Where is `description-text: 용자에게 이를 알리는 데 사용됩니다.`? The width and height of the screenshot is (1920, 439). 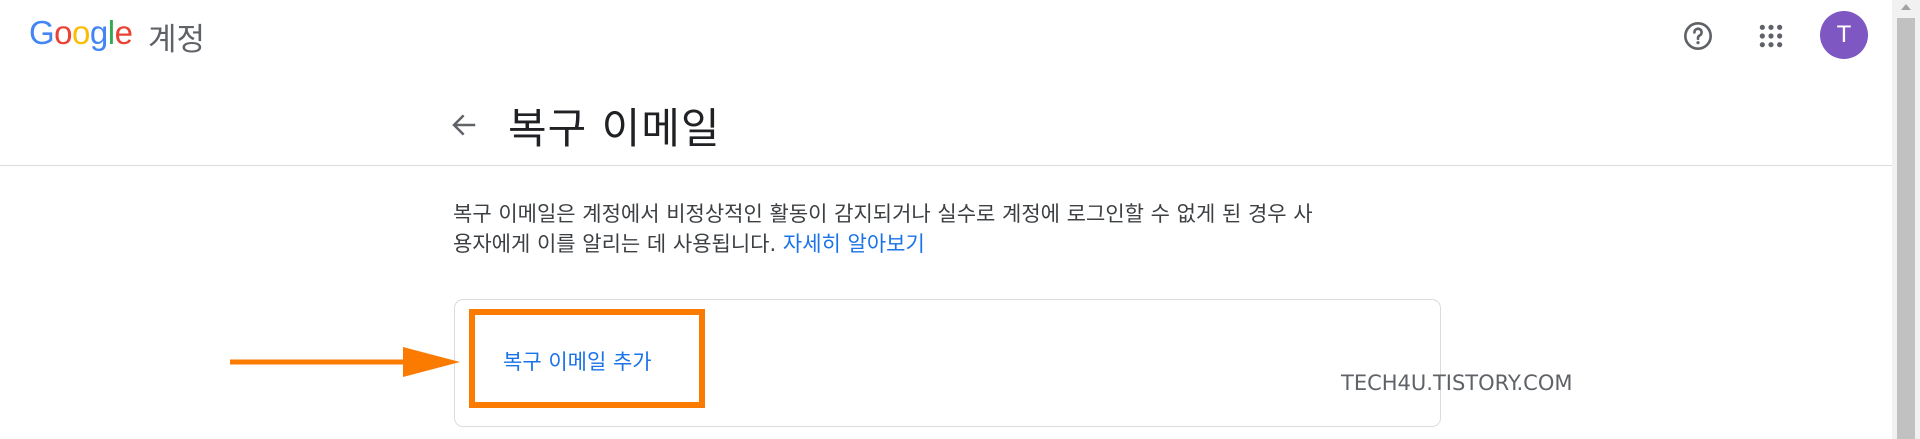 description-text: 용자에게 이를 알리는 데 사용됩니다. is located at coordinates (615, 244).